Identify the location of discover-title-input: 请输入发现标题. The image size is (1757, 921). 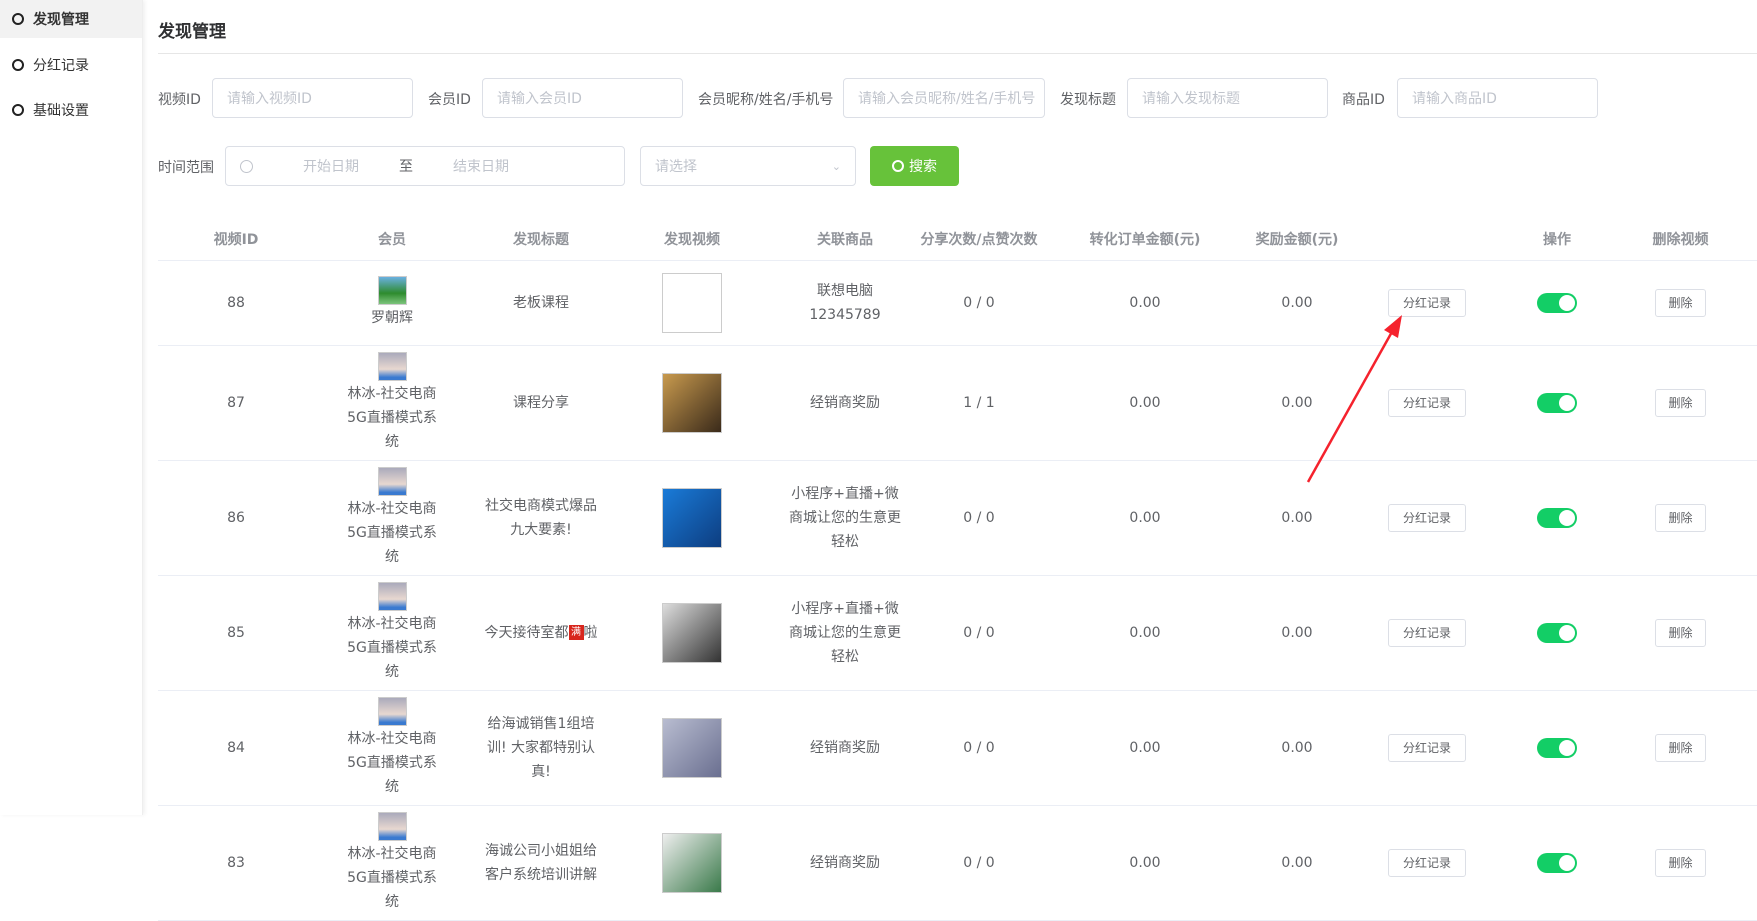
(1227, 98).